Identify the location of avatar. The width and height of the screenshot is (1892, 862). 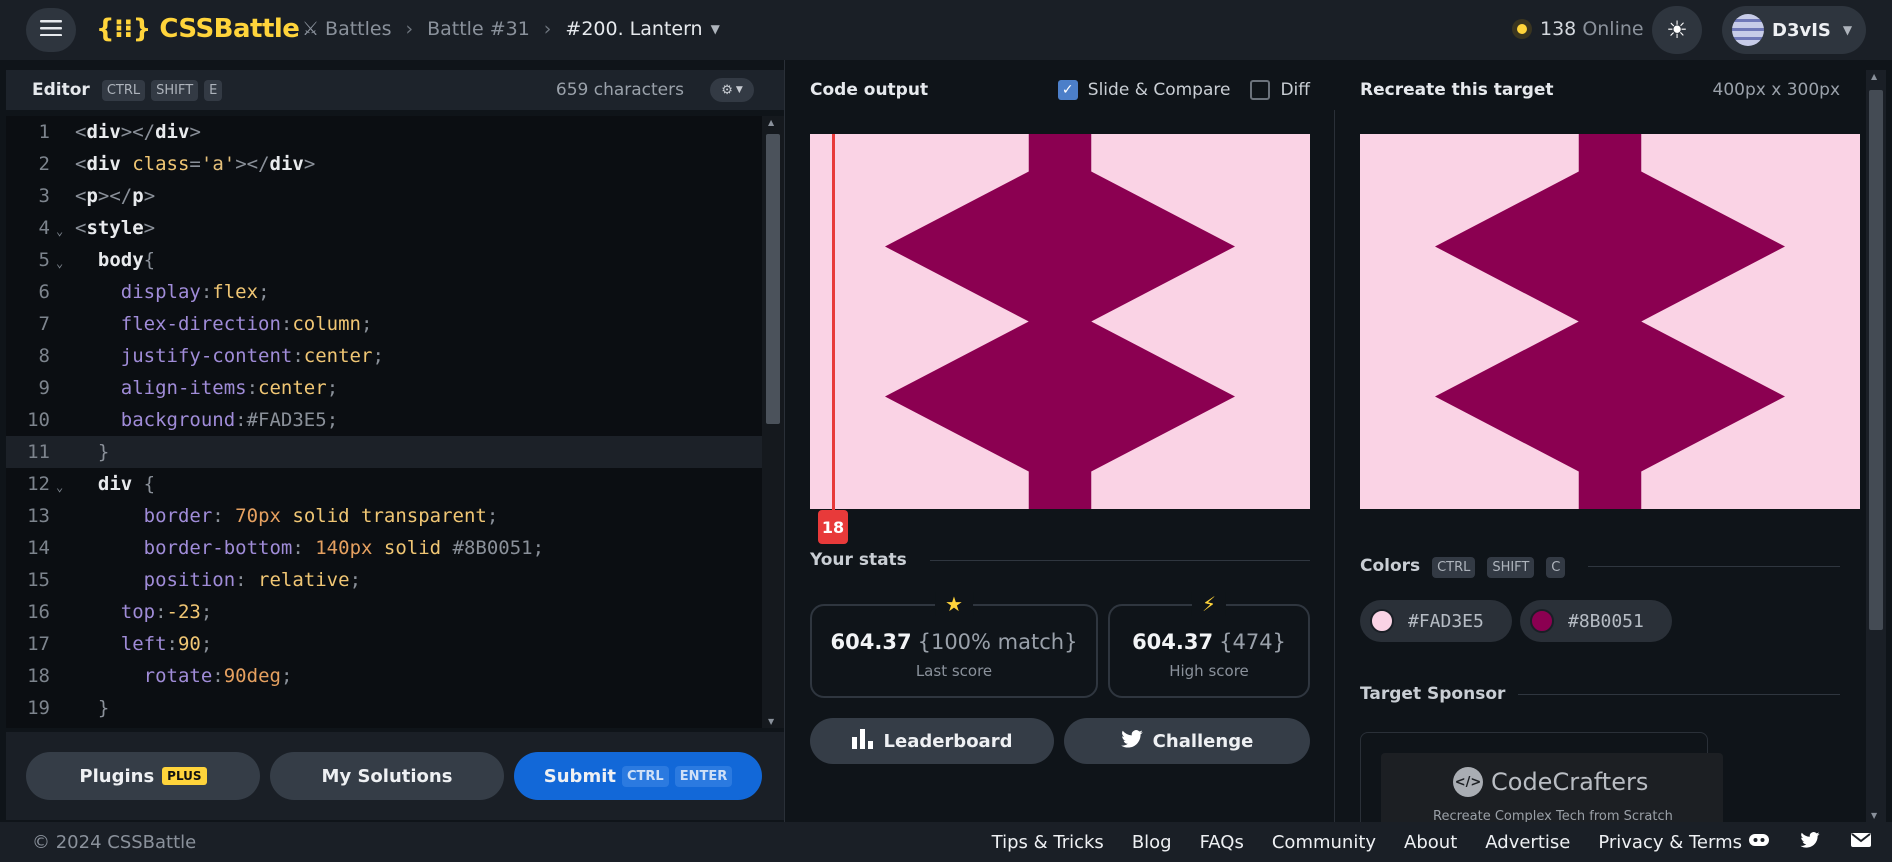
(1748, 30).